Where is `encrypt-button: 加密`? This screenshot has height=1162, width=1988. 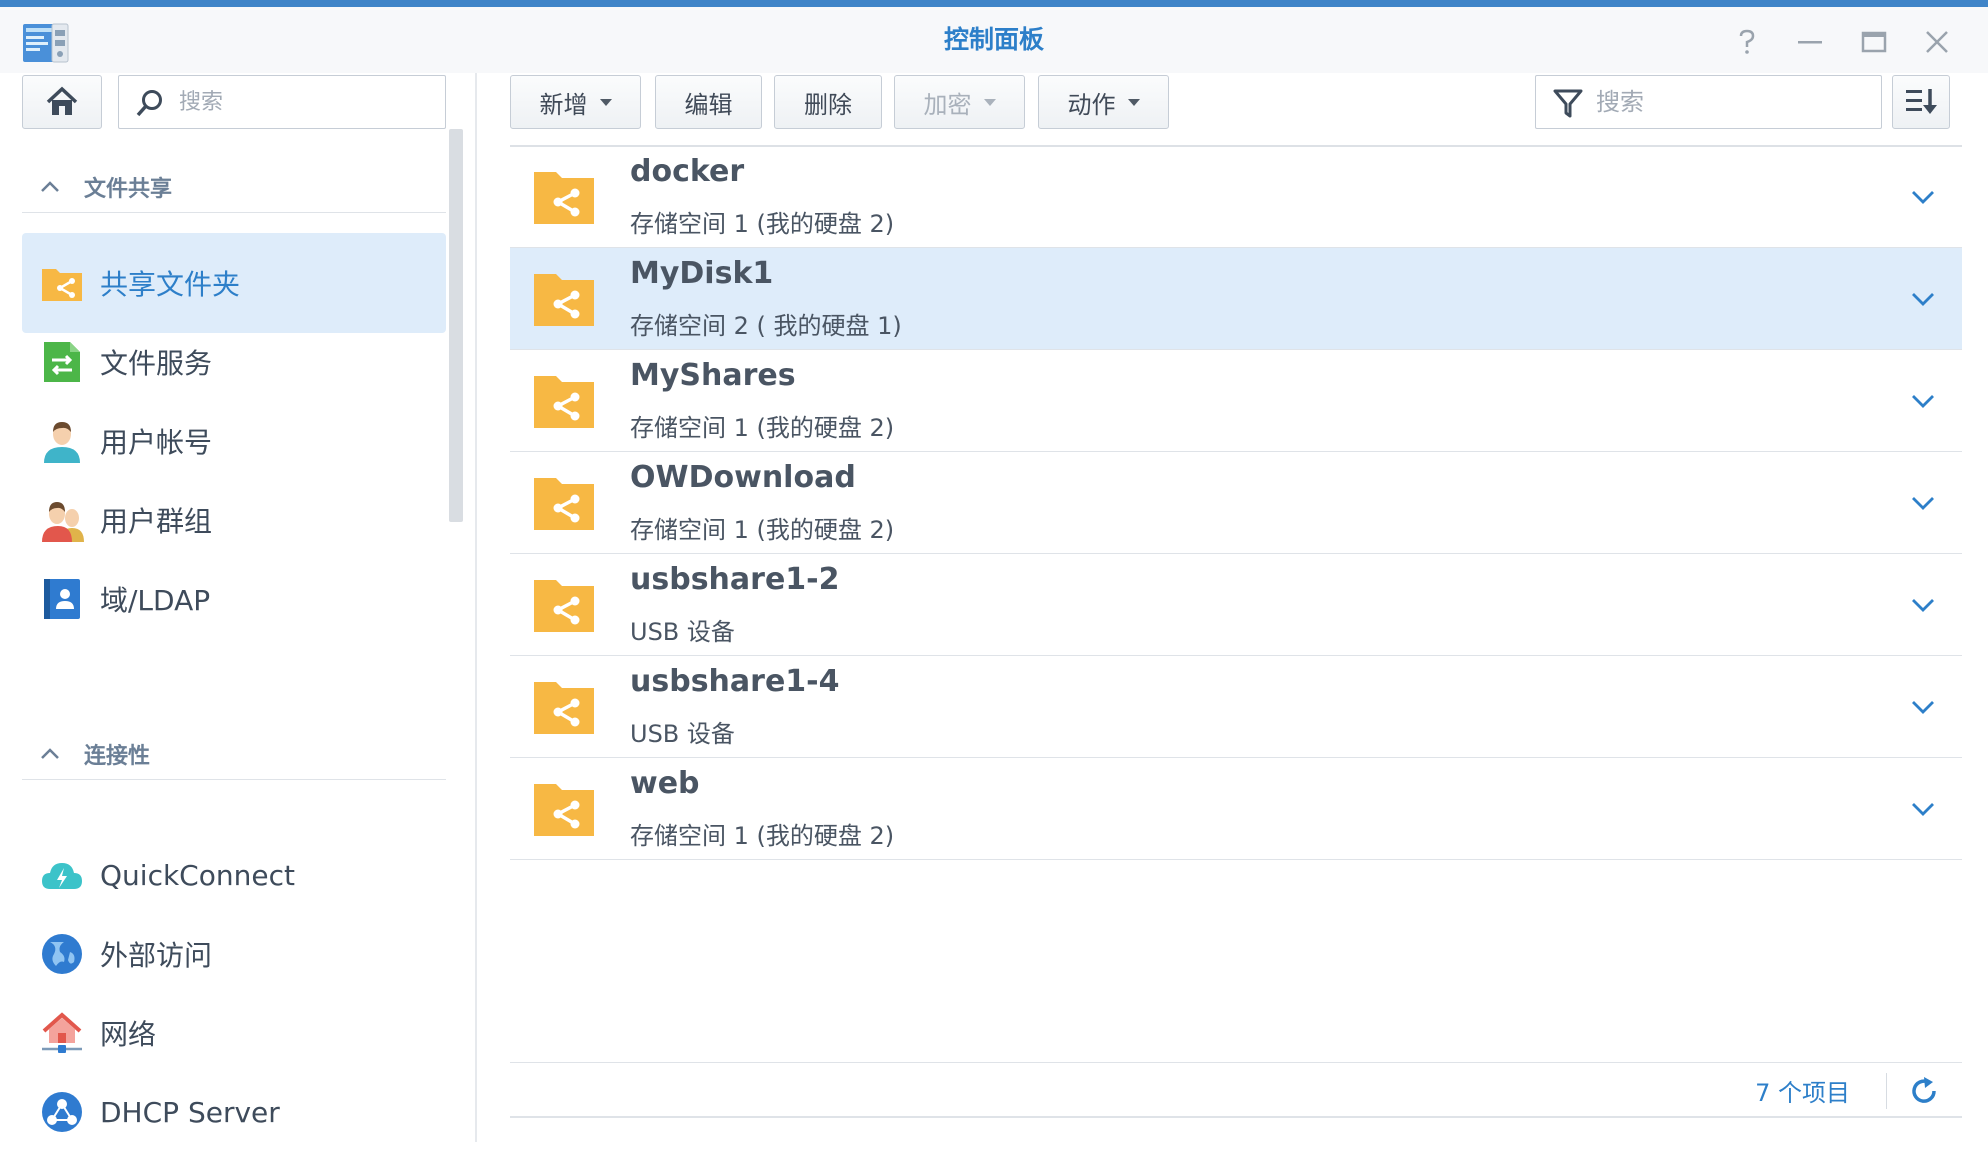
encrypt-button: 加密 is located at coordinates (959, 102).